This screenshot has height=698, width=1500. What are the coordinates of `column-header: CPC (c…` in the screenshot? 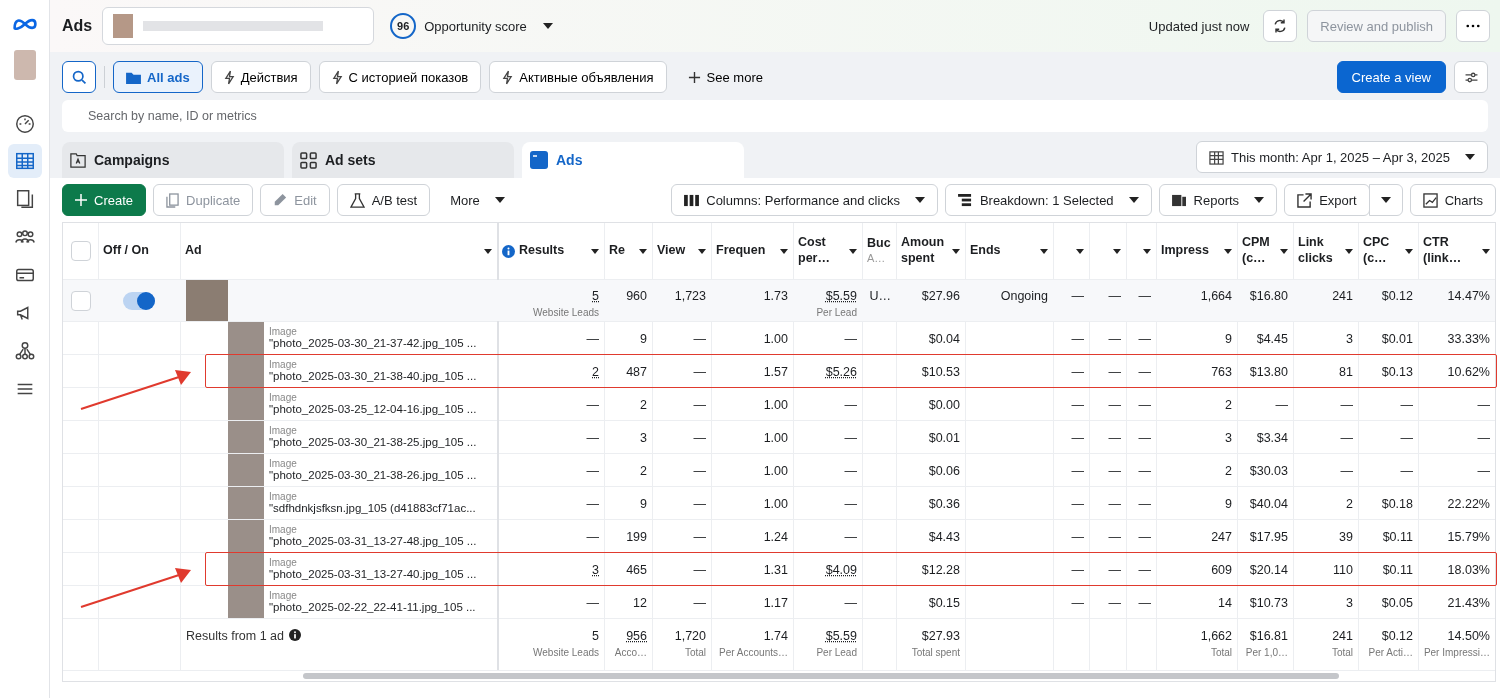 It's located at (1380, 251).